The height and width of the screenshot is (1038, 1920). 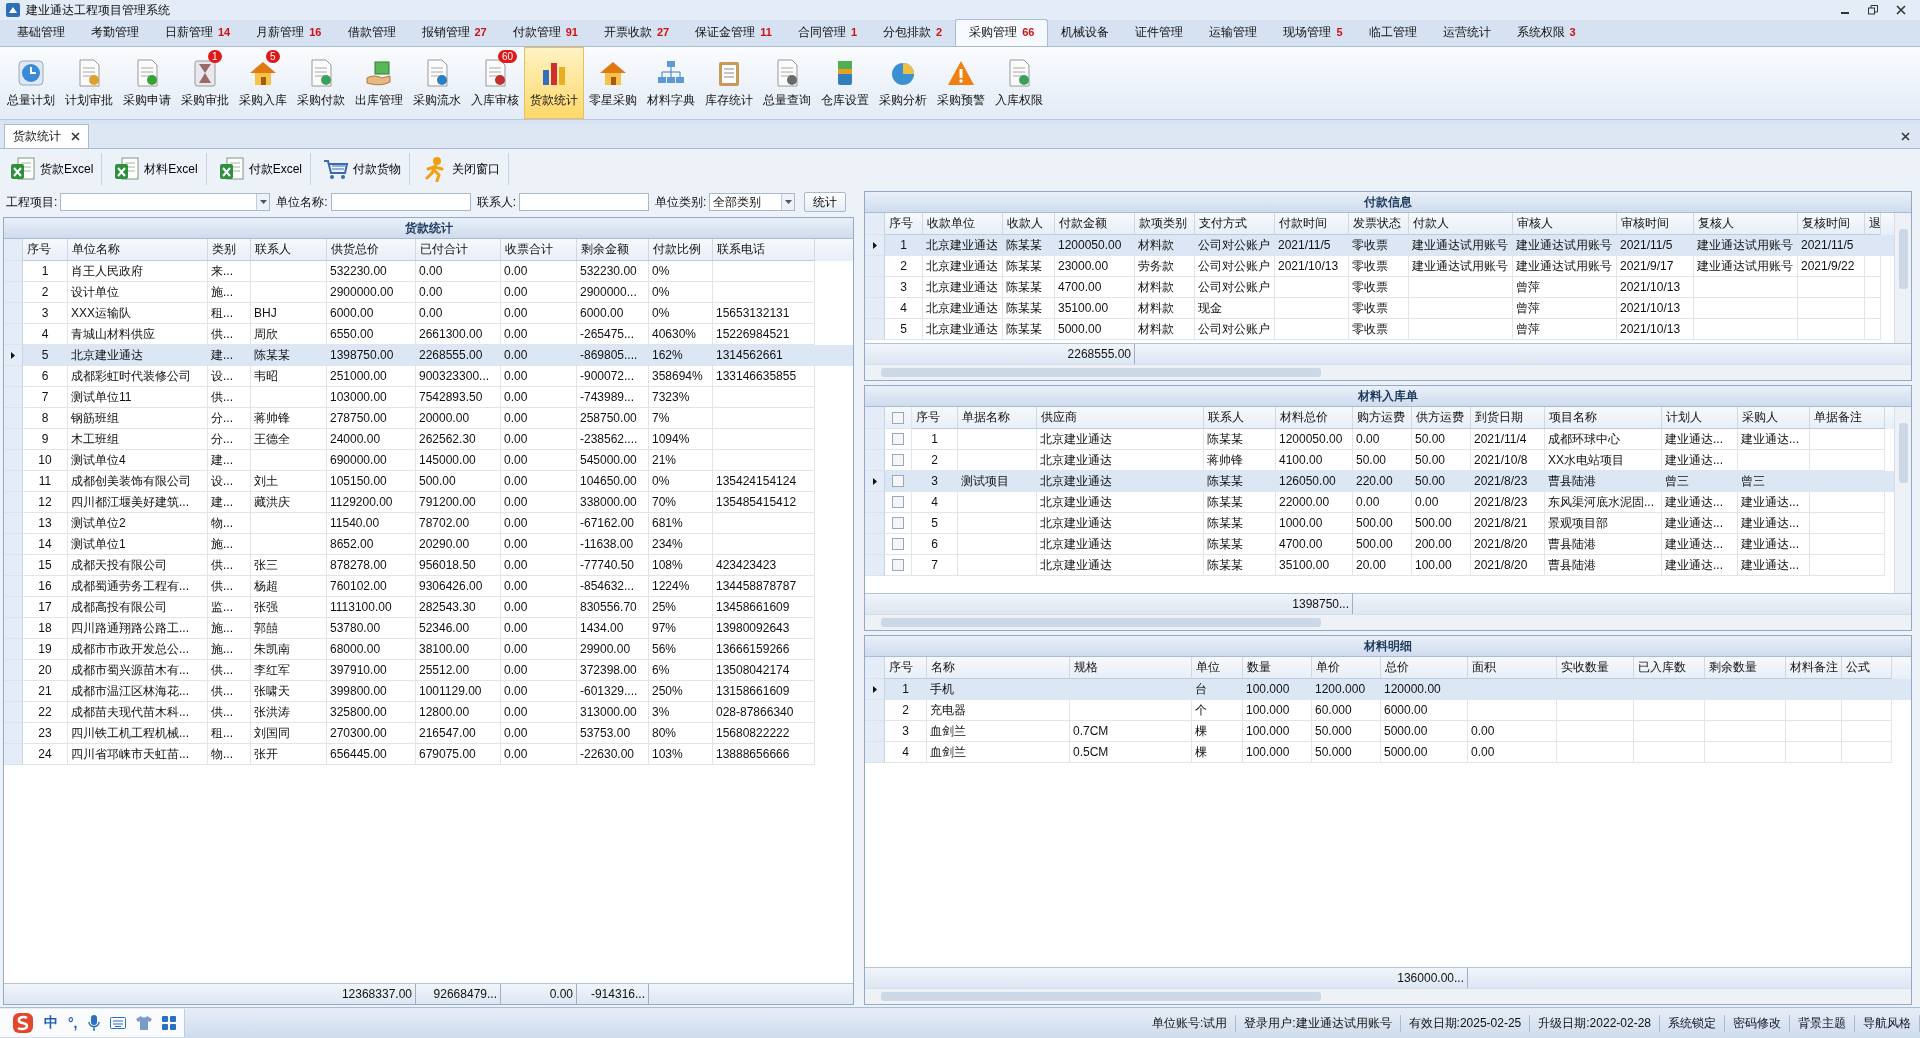 What do you see at coordinates (1233, 33) in the screenshot?
I see `menu-tab: 运输管理` at bounding box center [1233, 33].